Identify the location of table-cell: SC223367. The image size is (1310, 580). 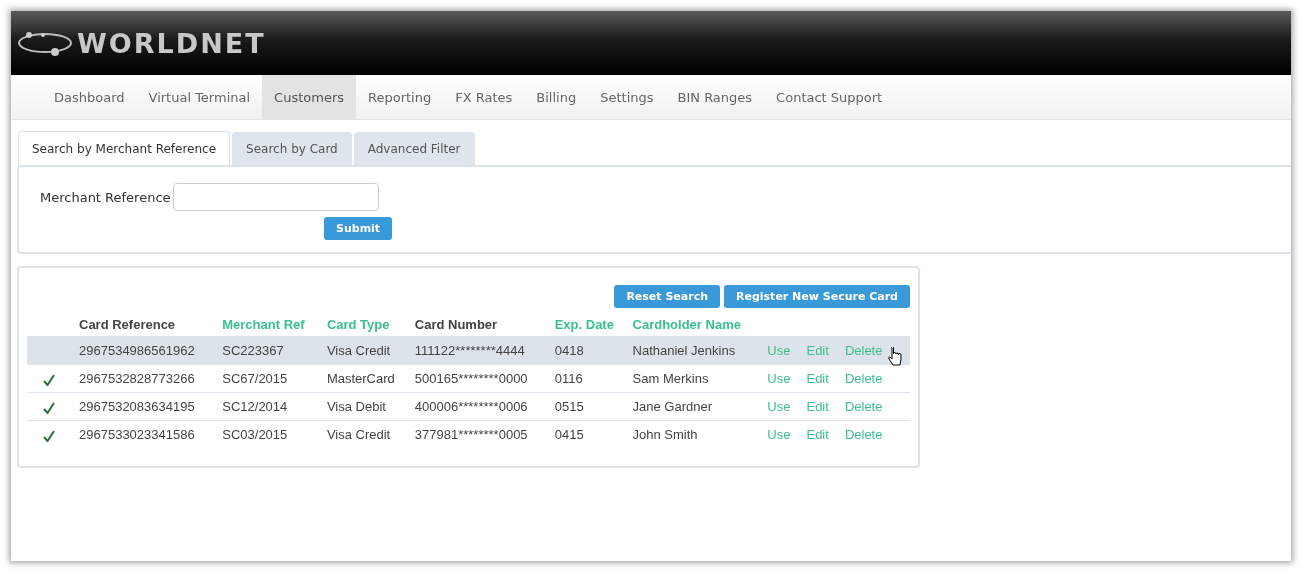
(253, 350).